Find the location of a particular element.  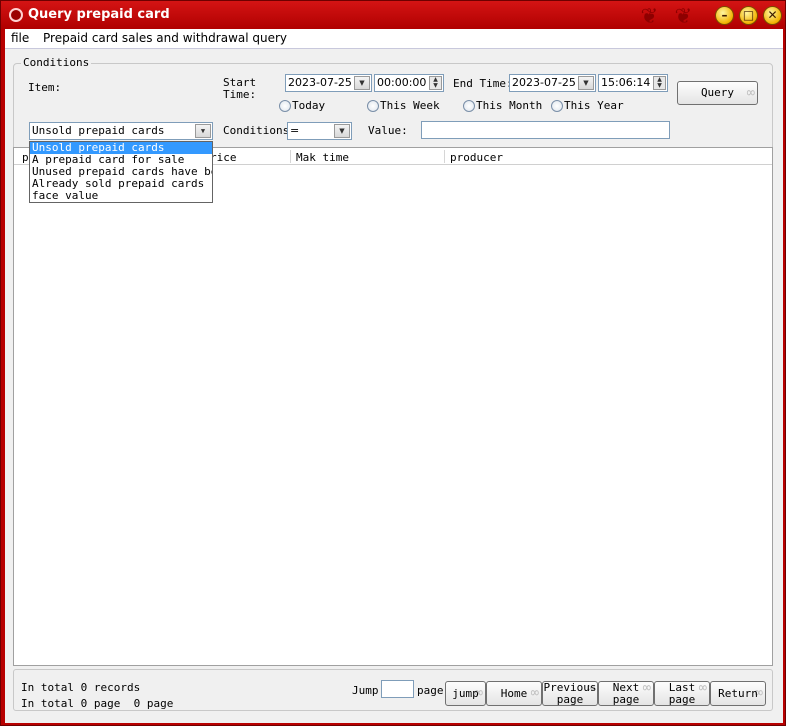

minimize-button: – is located at coordinates (724, 15).